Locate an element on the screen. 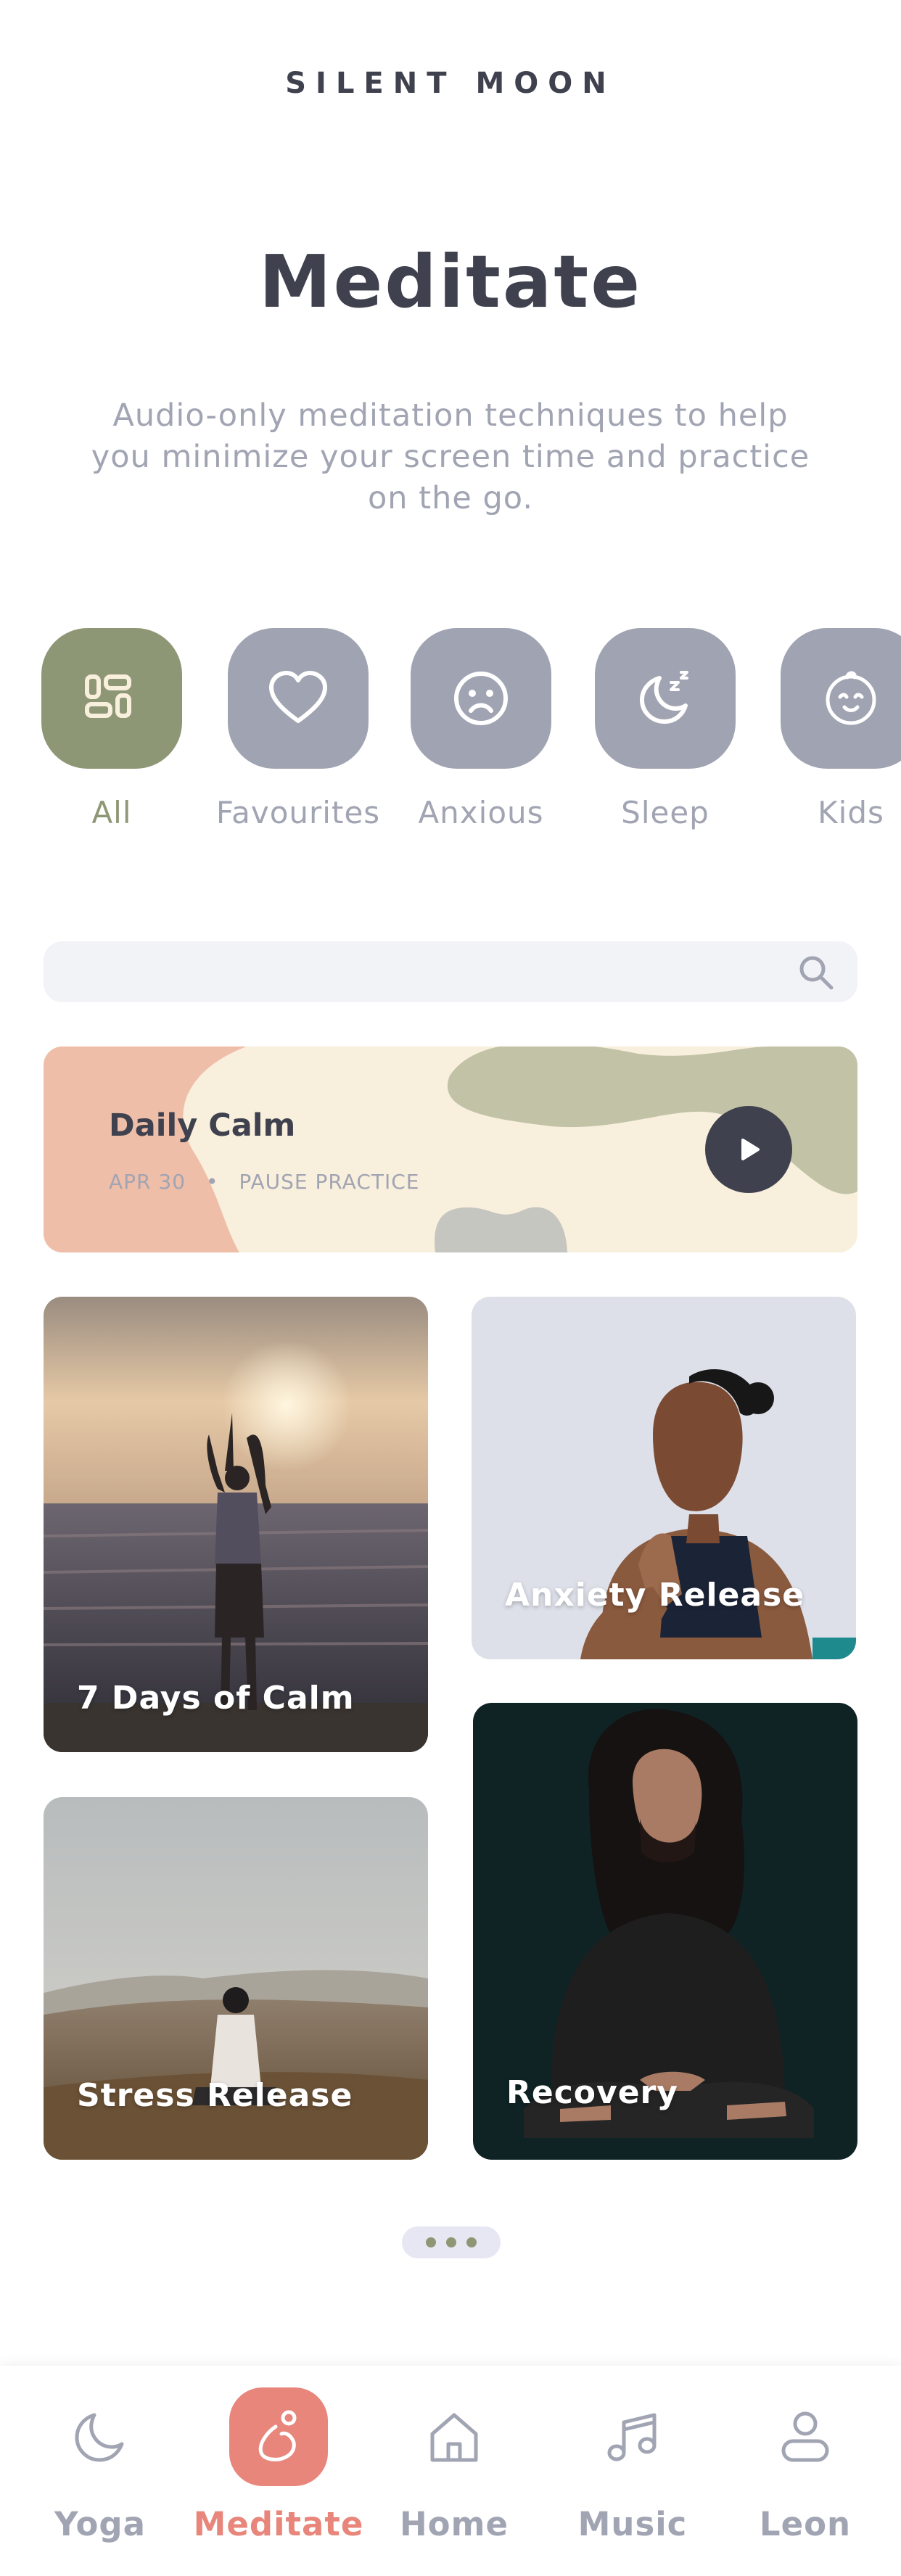  home-icon is located at coordinates (454, 2437).